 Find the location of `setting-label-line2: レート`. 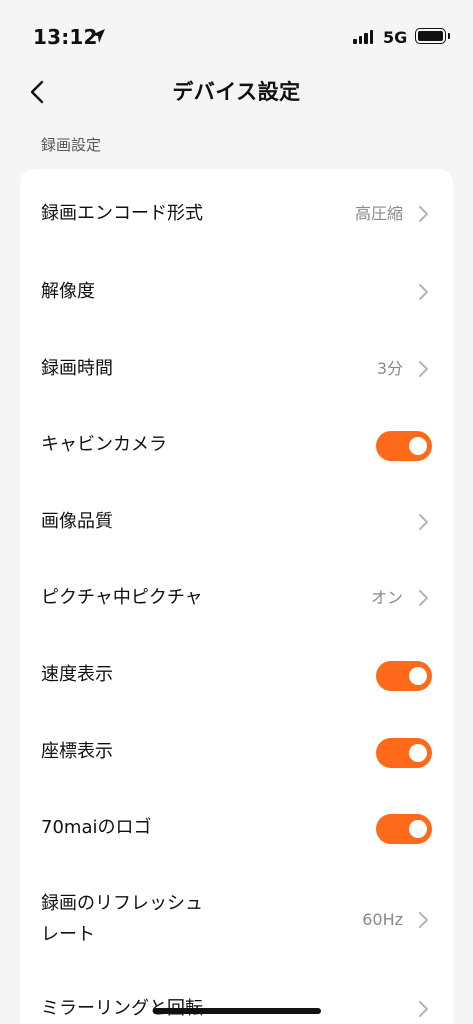

setting-label-line2: レート is located at coordinates (68, 934).